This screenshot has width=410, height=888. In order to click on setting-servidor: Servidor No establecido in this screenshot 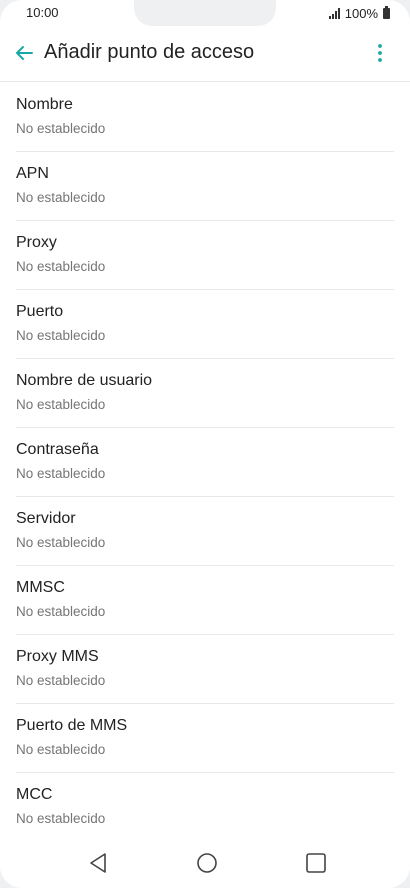, I will do `click(205, 531)`.